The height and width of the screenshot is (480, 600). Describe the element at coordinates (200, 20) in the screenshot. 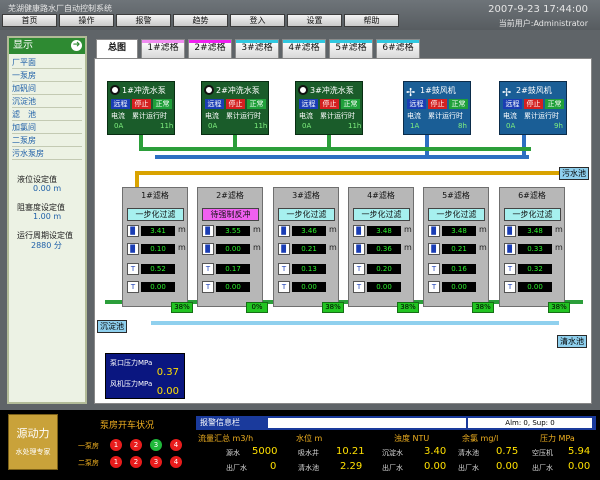

I see `menu-trend: 趋势` at that location.